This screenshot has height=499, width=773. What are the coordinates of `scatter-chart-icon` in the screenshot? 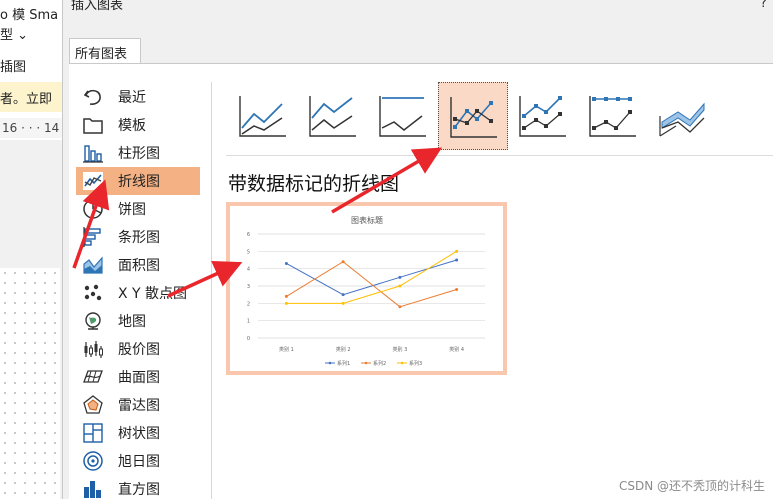 It's located at (93, 292).